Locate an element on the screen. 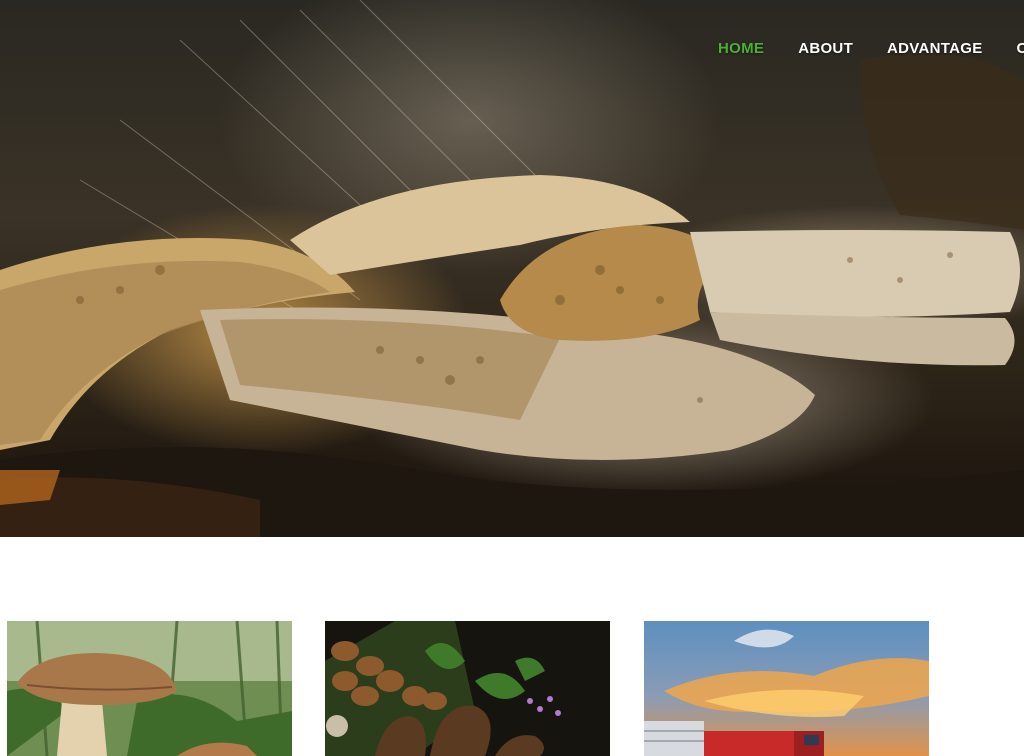 This screenshot has width=1024, height=756. nav-item-c: C is located at coordinates (1020, 48).